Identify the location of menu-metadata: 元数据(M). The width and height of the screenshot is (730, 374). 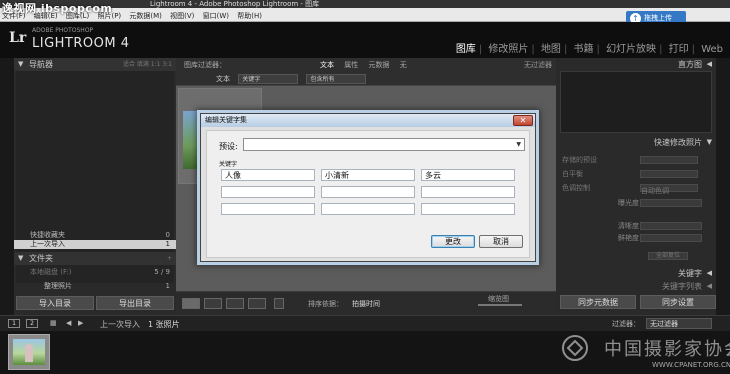
(145, 14).